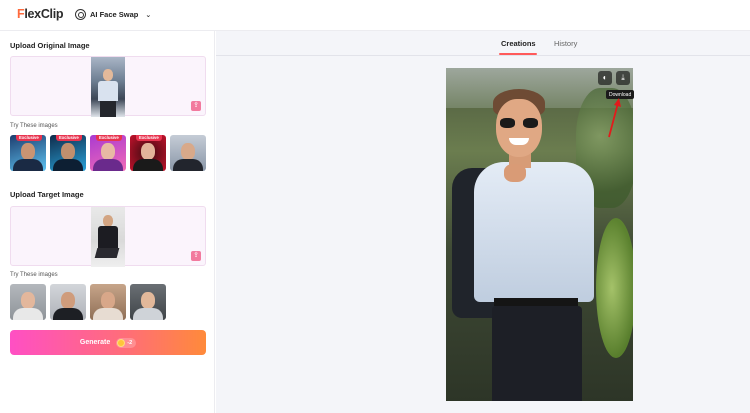  I want to click on tab-history: History, so click(565, 43).